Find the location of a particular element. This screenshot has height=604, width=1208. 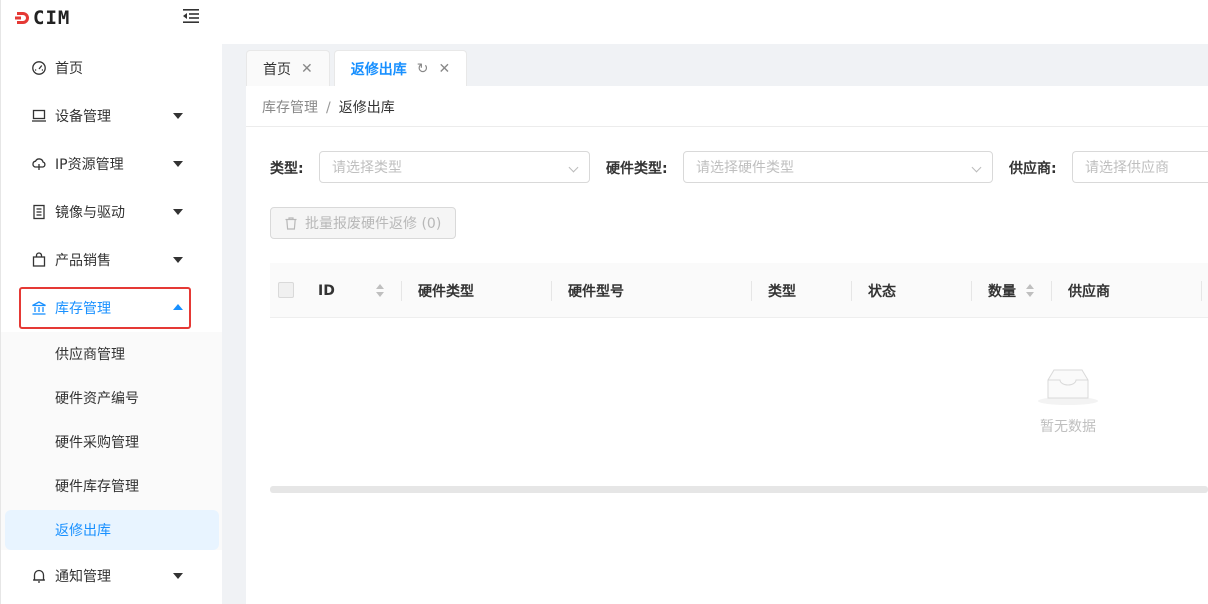

column-header-quantity: 数量 is located at coordinates (1002, 290).